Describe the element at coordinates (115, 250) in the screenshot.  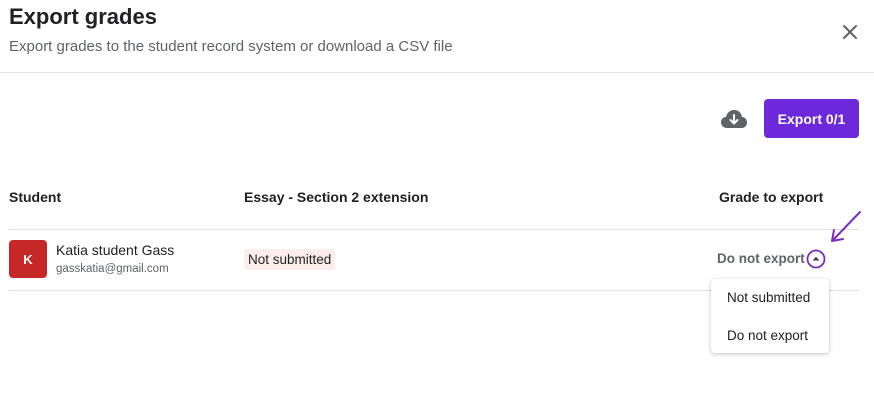
I see `student-name: Katia student Gass` at that location.